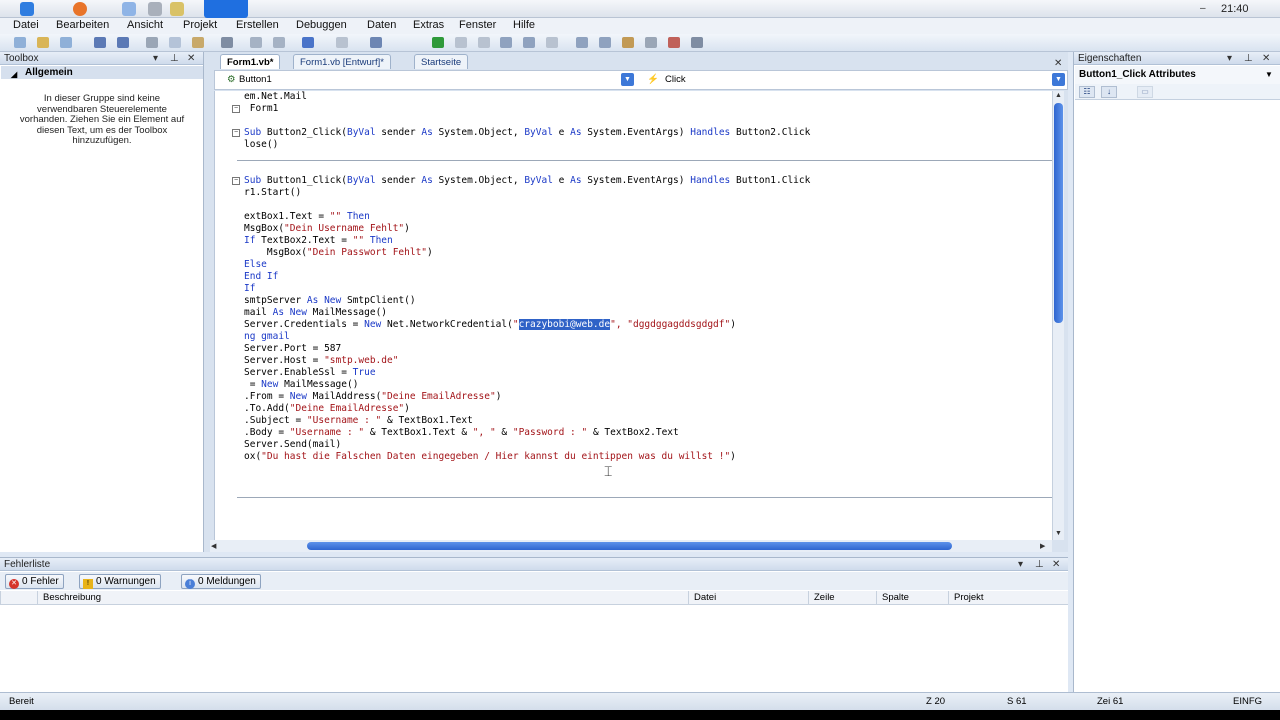 Image resolution: width=1280 pixels, height=720 pixels. Describe the element at coordinates (1087, 92) in the screenshot. I see `categorized-icon: ☷` at that location.